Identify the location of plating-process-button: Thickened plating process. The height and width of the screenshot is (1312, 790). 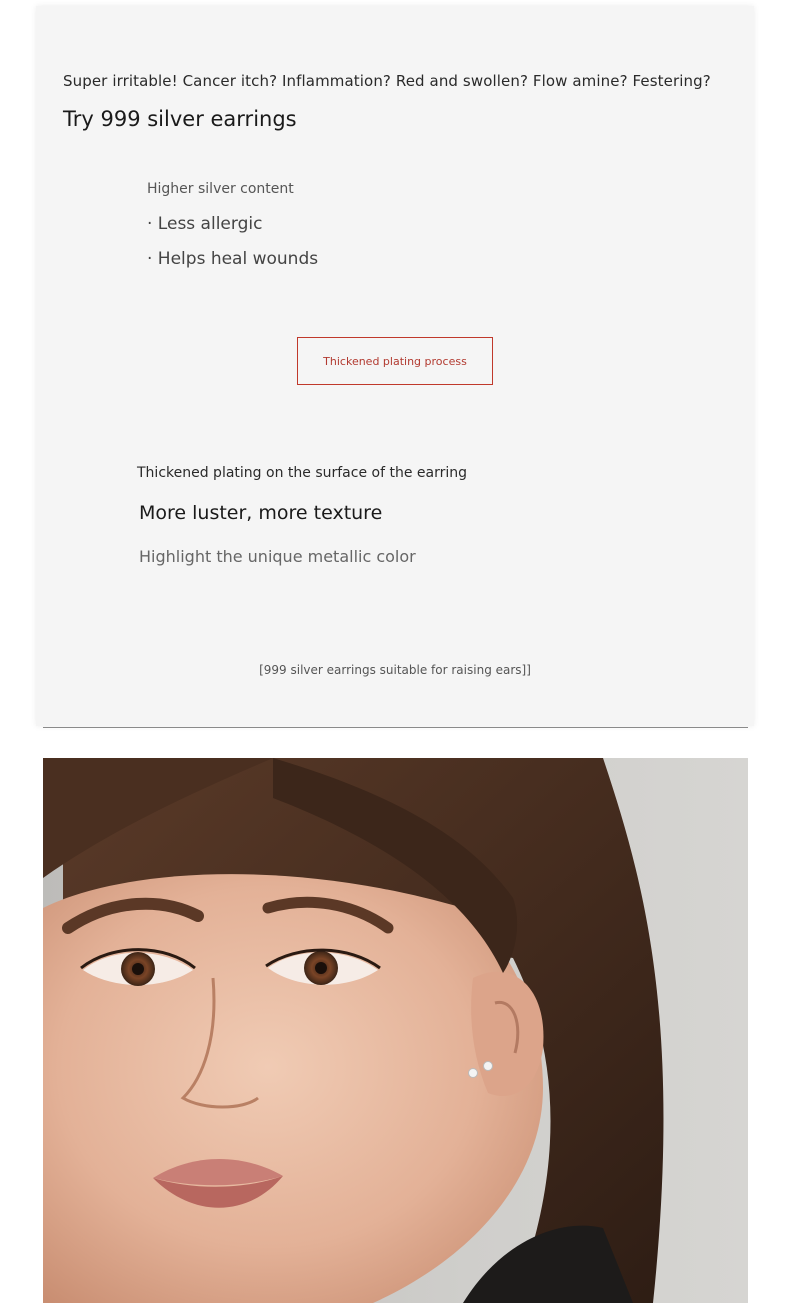
(395, 361).